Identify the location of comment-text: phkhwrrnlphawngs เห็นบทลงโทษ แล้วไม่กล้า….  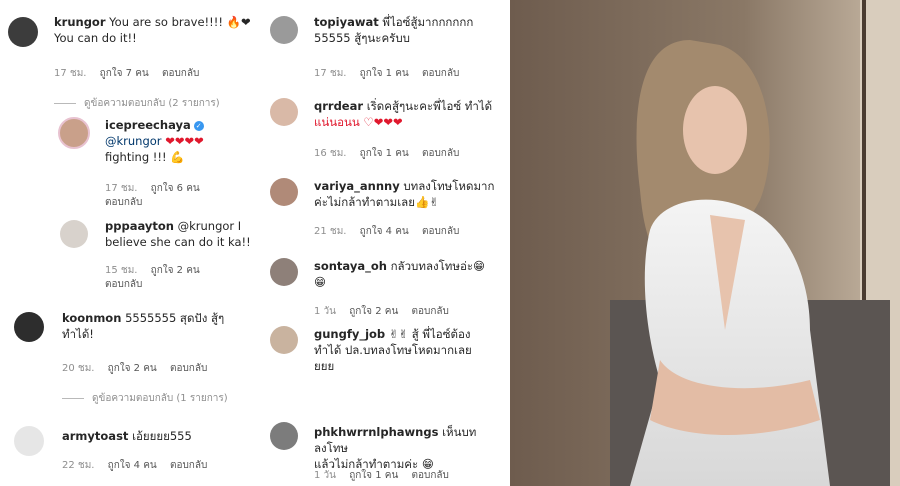
(410, 448).